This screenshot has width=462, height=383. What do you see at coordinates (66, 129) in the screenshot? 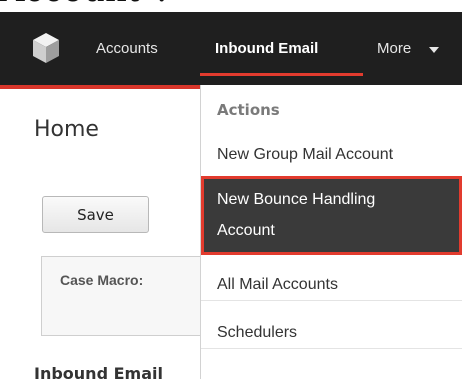
I see `page-title: Home` at bounding box center [66, 129].